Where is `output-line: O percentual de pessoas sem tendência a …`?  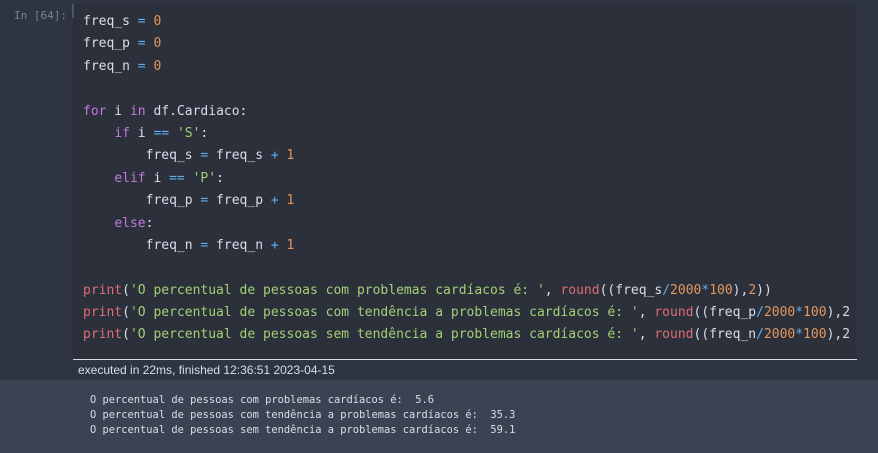
output-line: O percentual de pessoas sem tendência a … is located at coordinates (303, 430).